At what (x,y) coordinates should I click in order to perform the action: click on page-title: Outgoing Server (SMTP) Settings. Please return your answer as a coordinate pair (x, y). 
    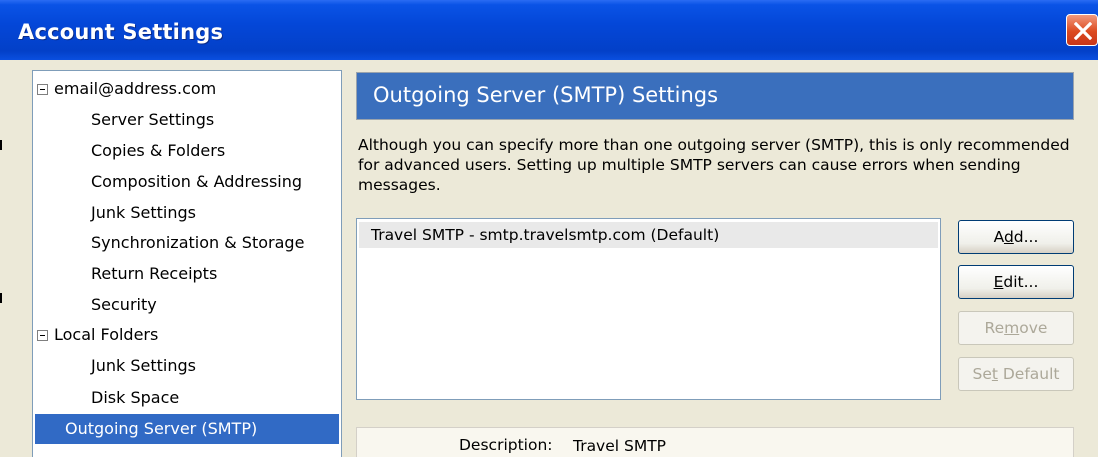
    Looking at the image, I should click on (546, 95).